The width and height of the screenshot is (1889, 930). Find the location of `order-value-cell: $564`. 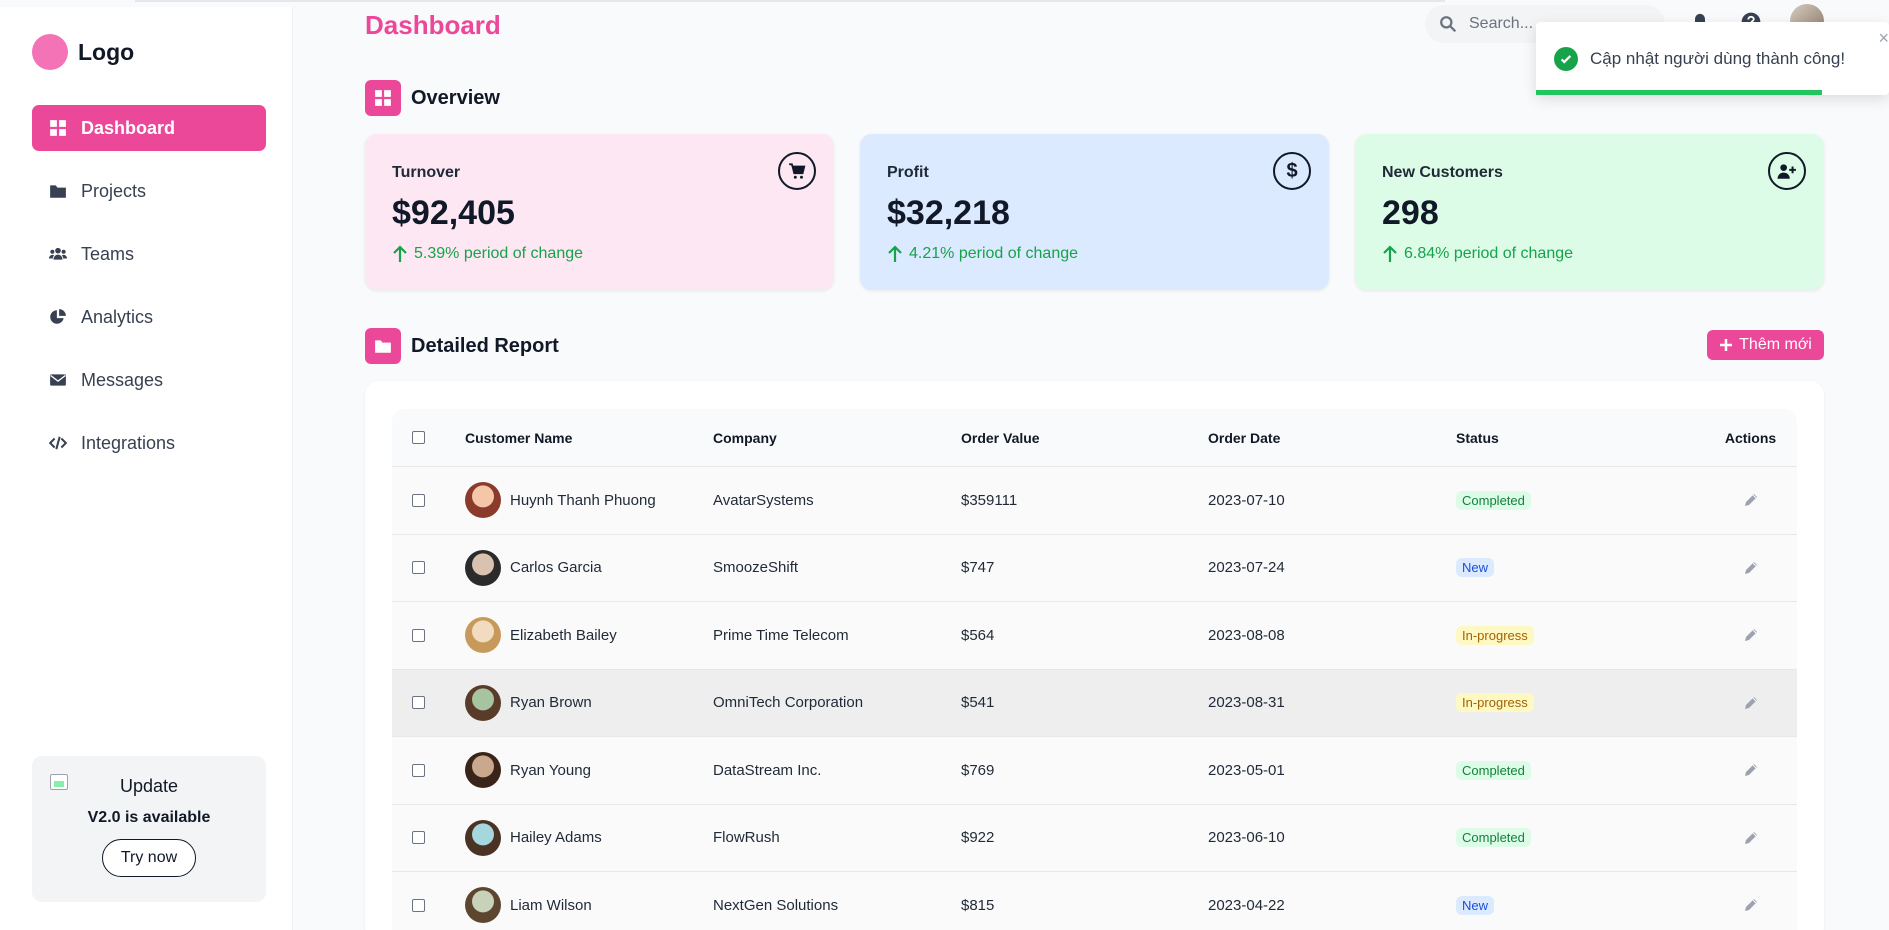

order-value-cell: $564 is located at coordinates (978, 635).